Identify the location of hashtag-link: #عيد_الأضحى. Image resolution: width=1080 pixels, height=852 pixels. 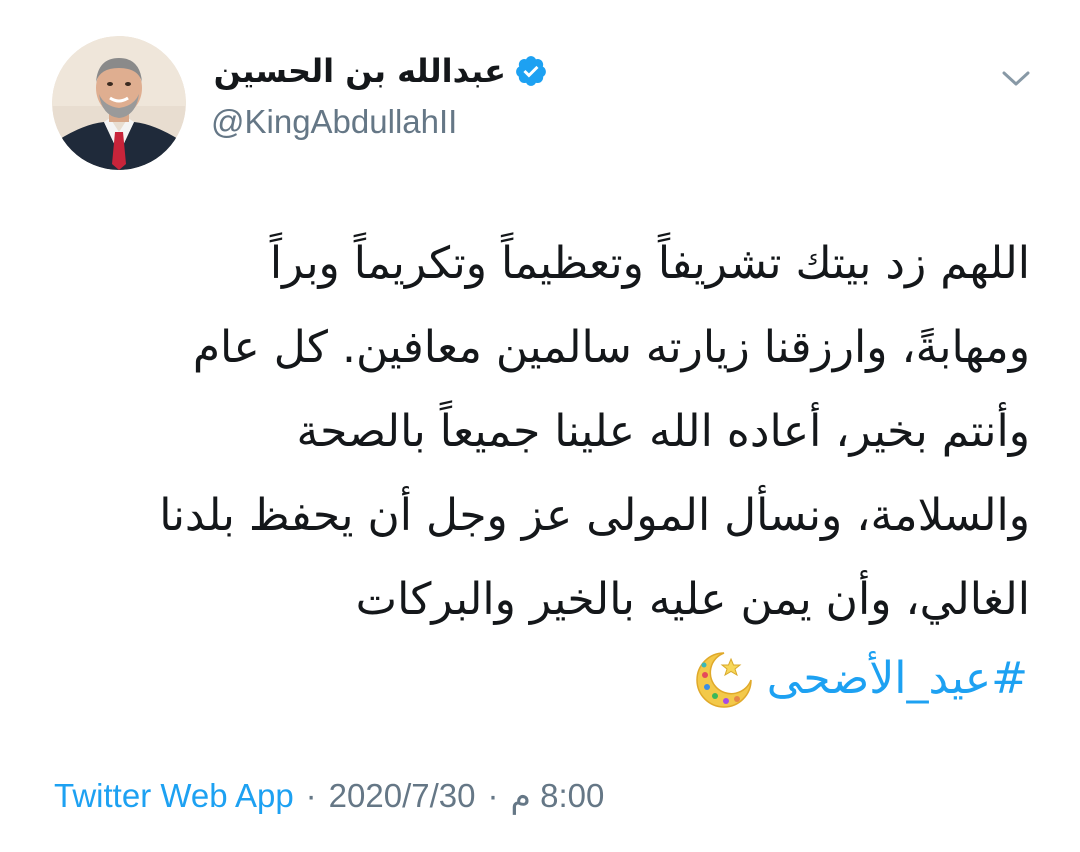
(897, 678).